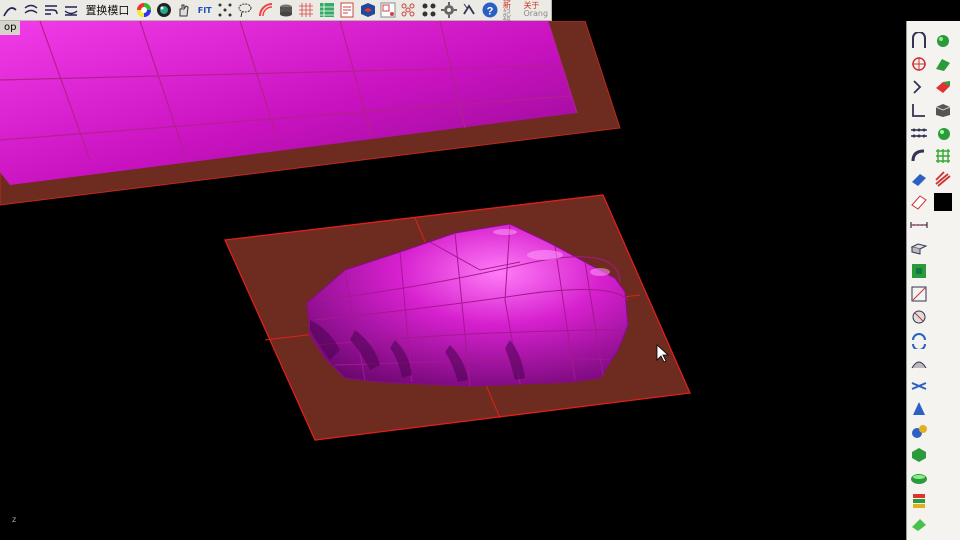 The width and height of the screenshot is (960, 540). What do you see at coordinates (919, 225) in the screenshot?
I see `dimension-icon` at bounding box center [919, 225].